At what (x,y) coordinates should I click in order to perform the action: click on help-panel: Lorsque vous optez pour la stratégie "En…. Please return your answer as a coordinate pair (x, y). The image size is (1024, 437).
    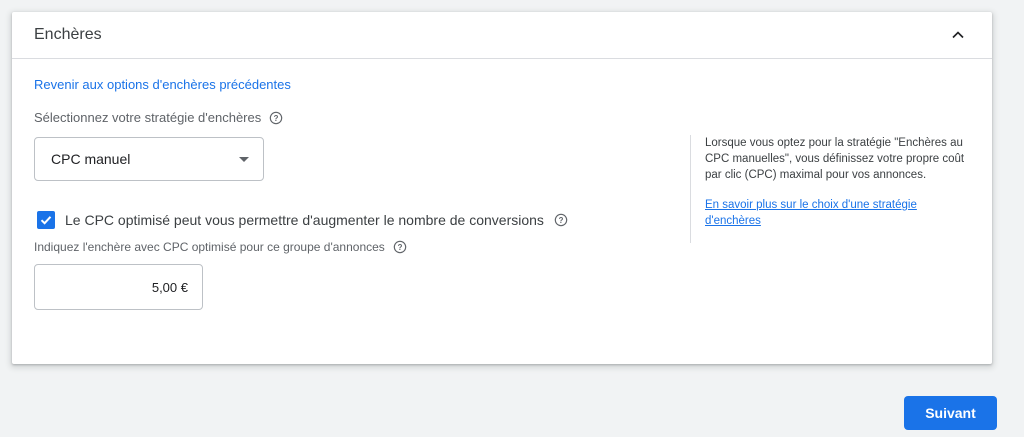
    Looking at the image, I should click on (840, 182).